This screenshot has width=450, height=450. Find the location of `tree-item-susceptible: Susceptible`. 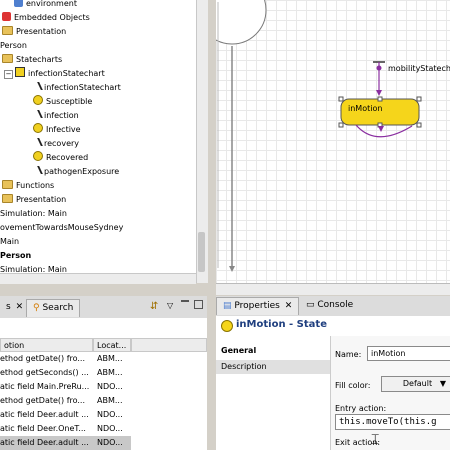

tree-item-susceptible: Susceptible is located at coordinates (62, 101).